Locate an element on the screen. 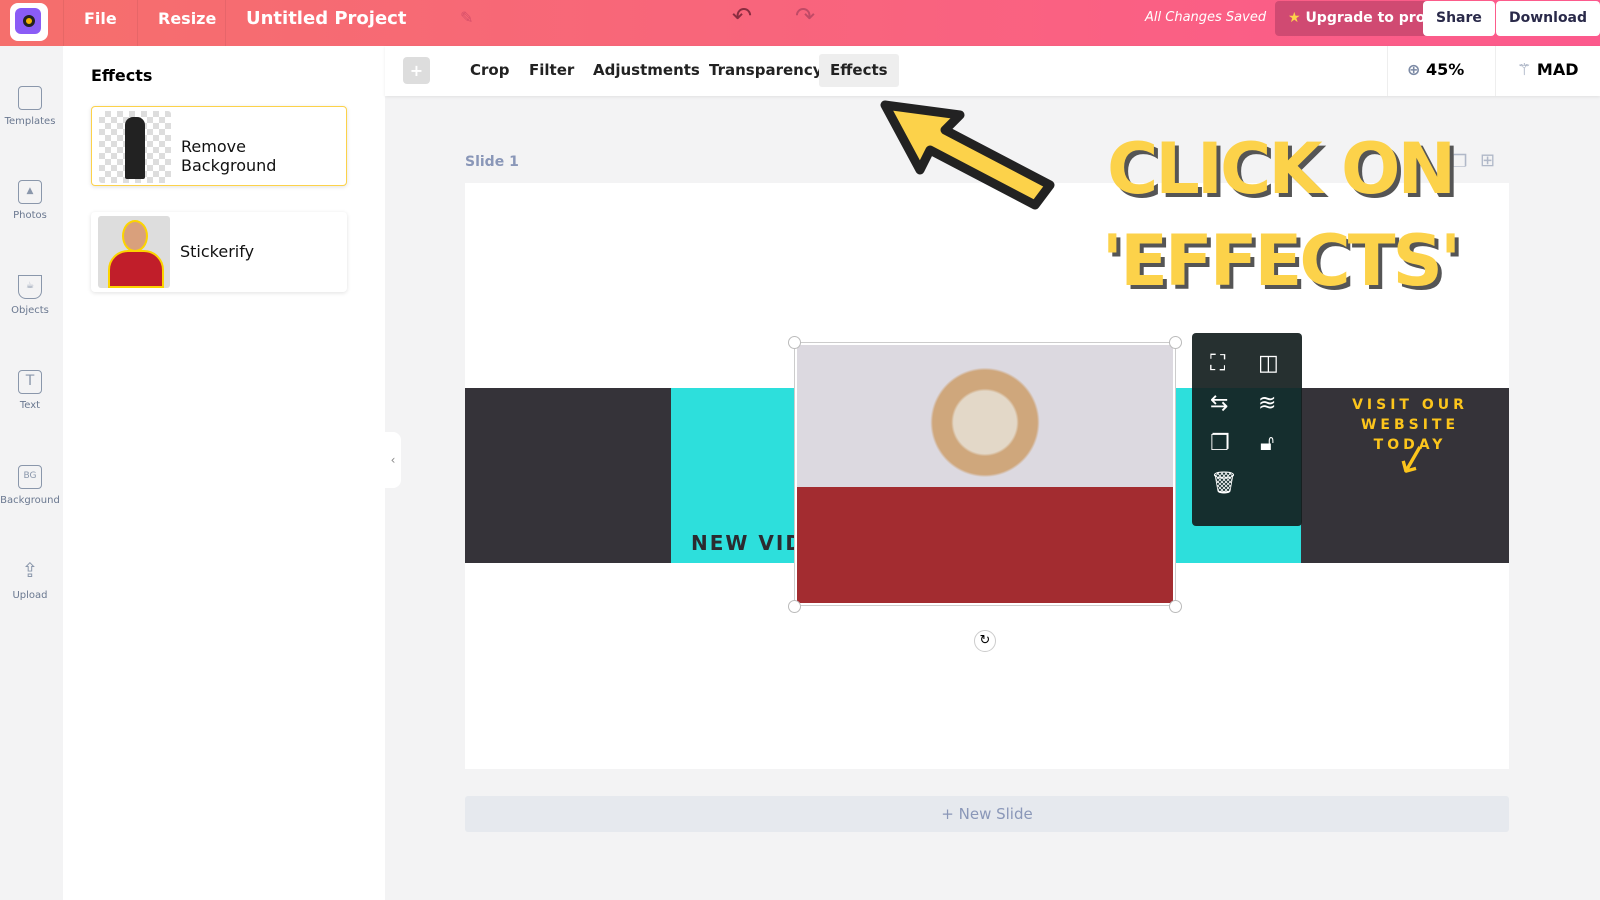 The image size is (1600, 900). tab-effects: Effects is located at coordinates (859, 70).